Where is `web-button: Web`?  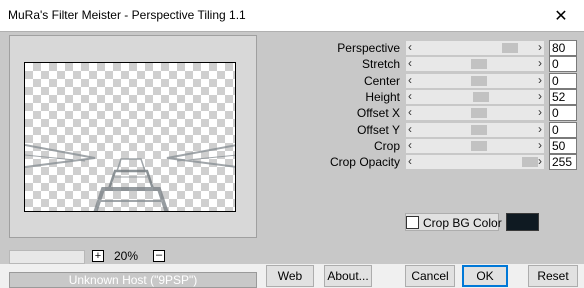 web-button: Web is located at coordinates (290, 276).